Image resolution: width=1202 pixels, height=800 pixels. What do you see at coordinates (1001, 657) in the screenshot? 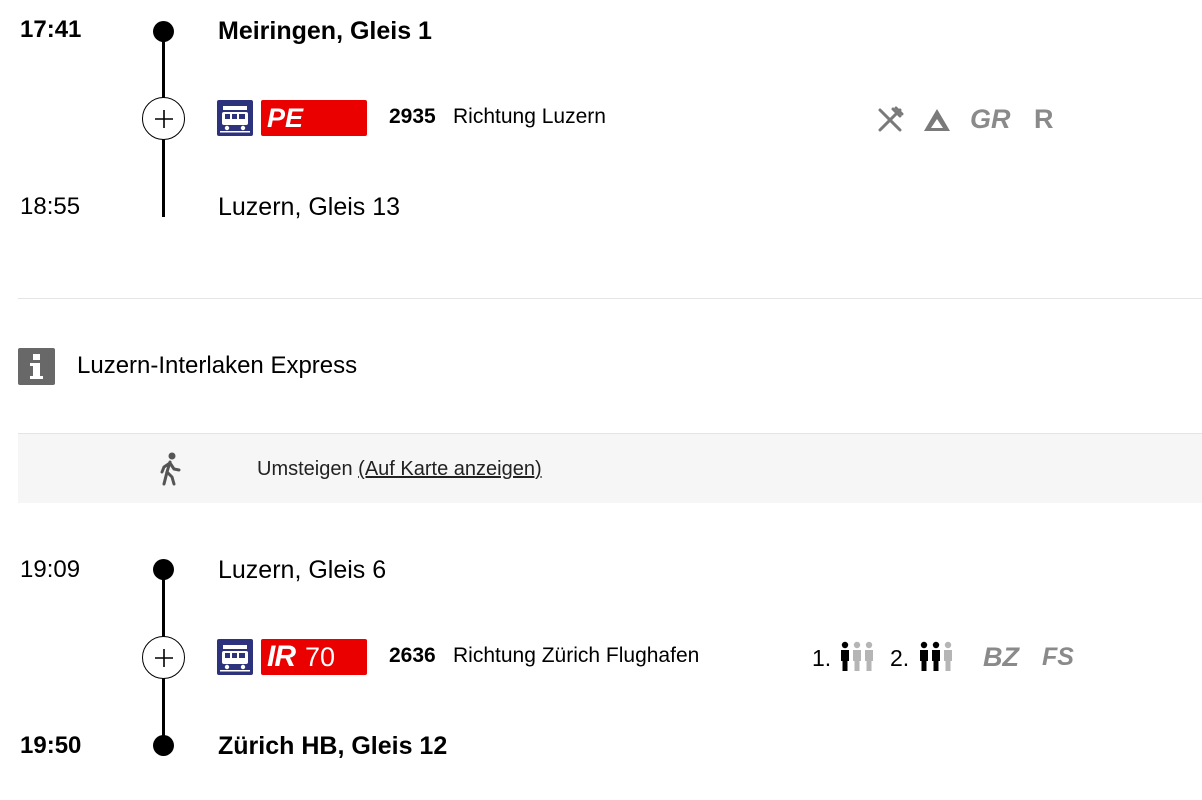
I see `attribute-bz: BZ` at bounding box center [1001, 657].